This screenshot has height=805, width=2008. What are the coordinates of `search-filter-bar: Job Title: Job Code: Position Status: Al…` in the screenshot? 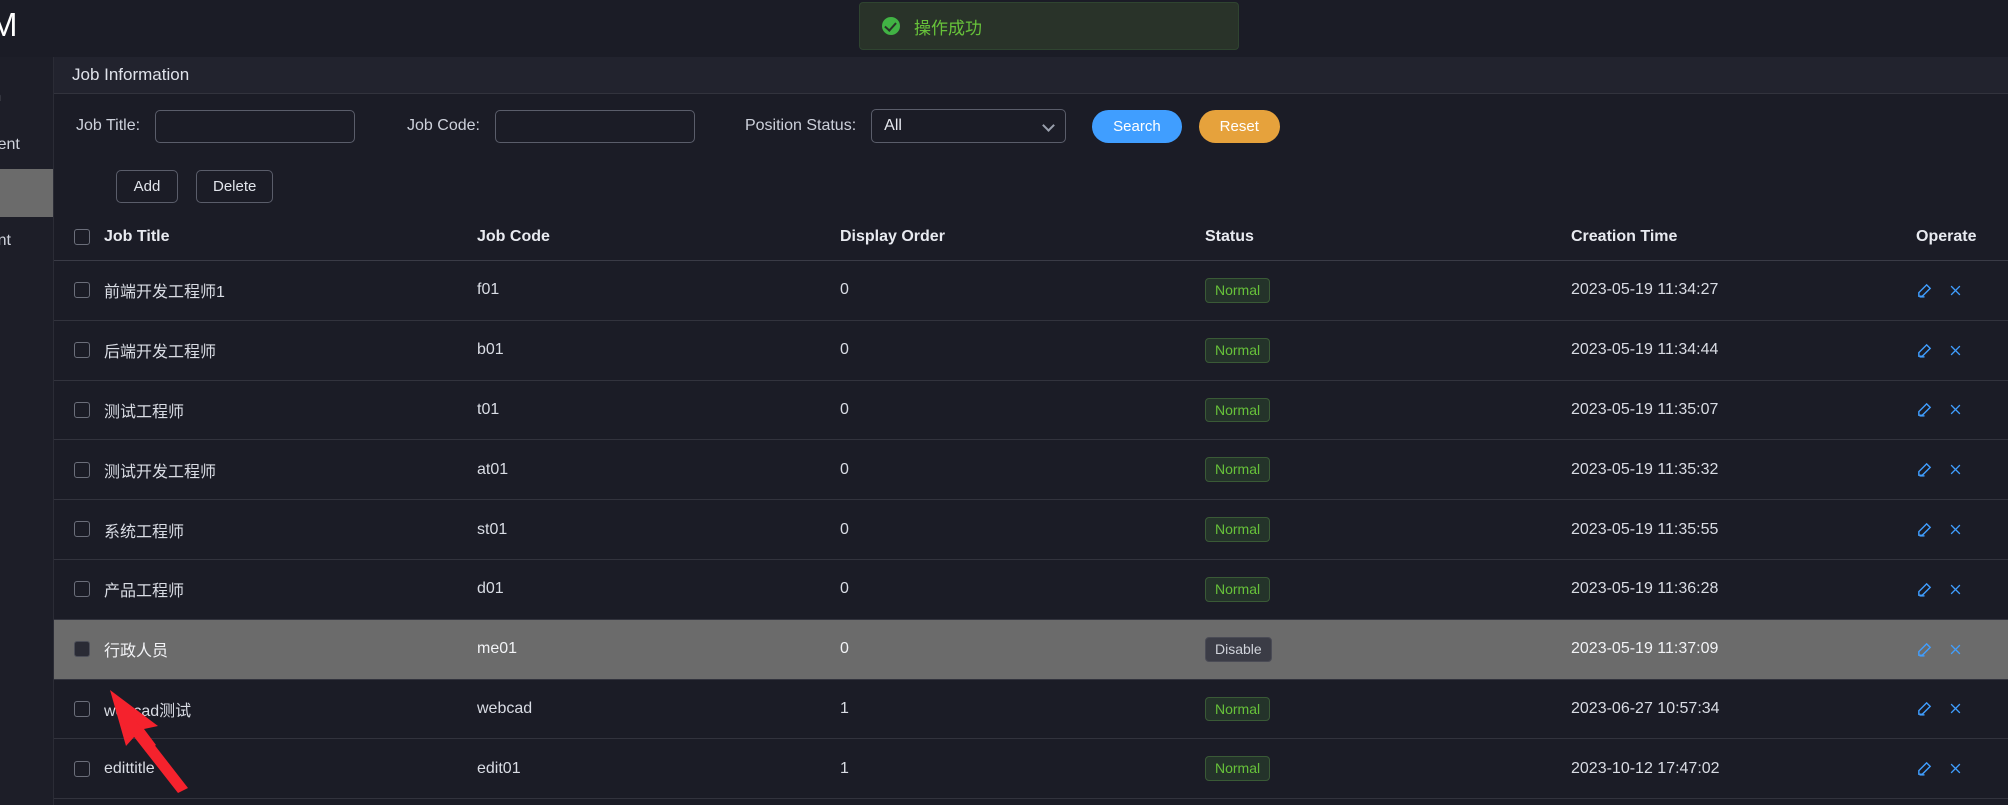 It's located at (1031, 126).